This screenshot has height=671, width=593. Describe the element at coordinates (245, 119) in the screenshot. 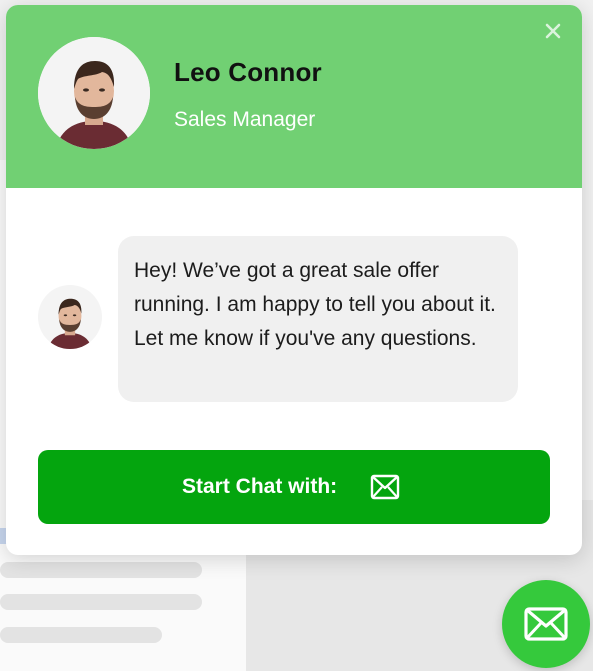

I see `agent-role: Sales Manager` at that location.